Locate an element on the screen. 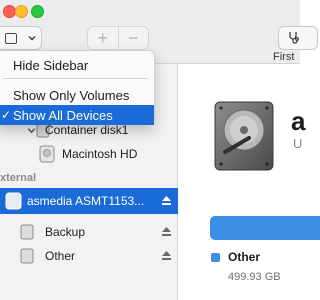 The image size is (320, 300). hard-disk-icon is located at coordinates (244, 136).